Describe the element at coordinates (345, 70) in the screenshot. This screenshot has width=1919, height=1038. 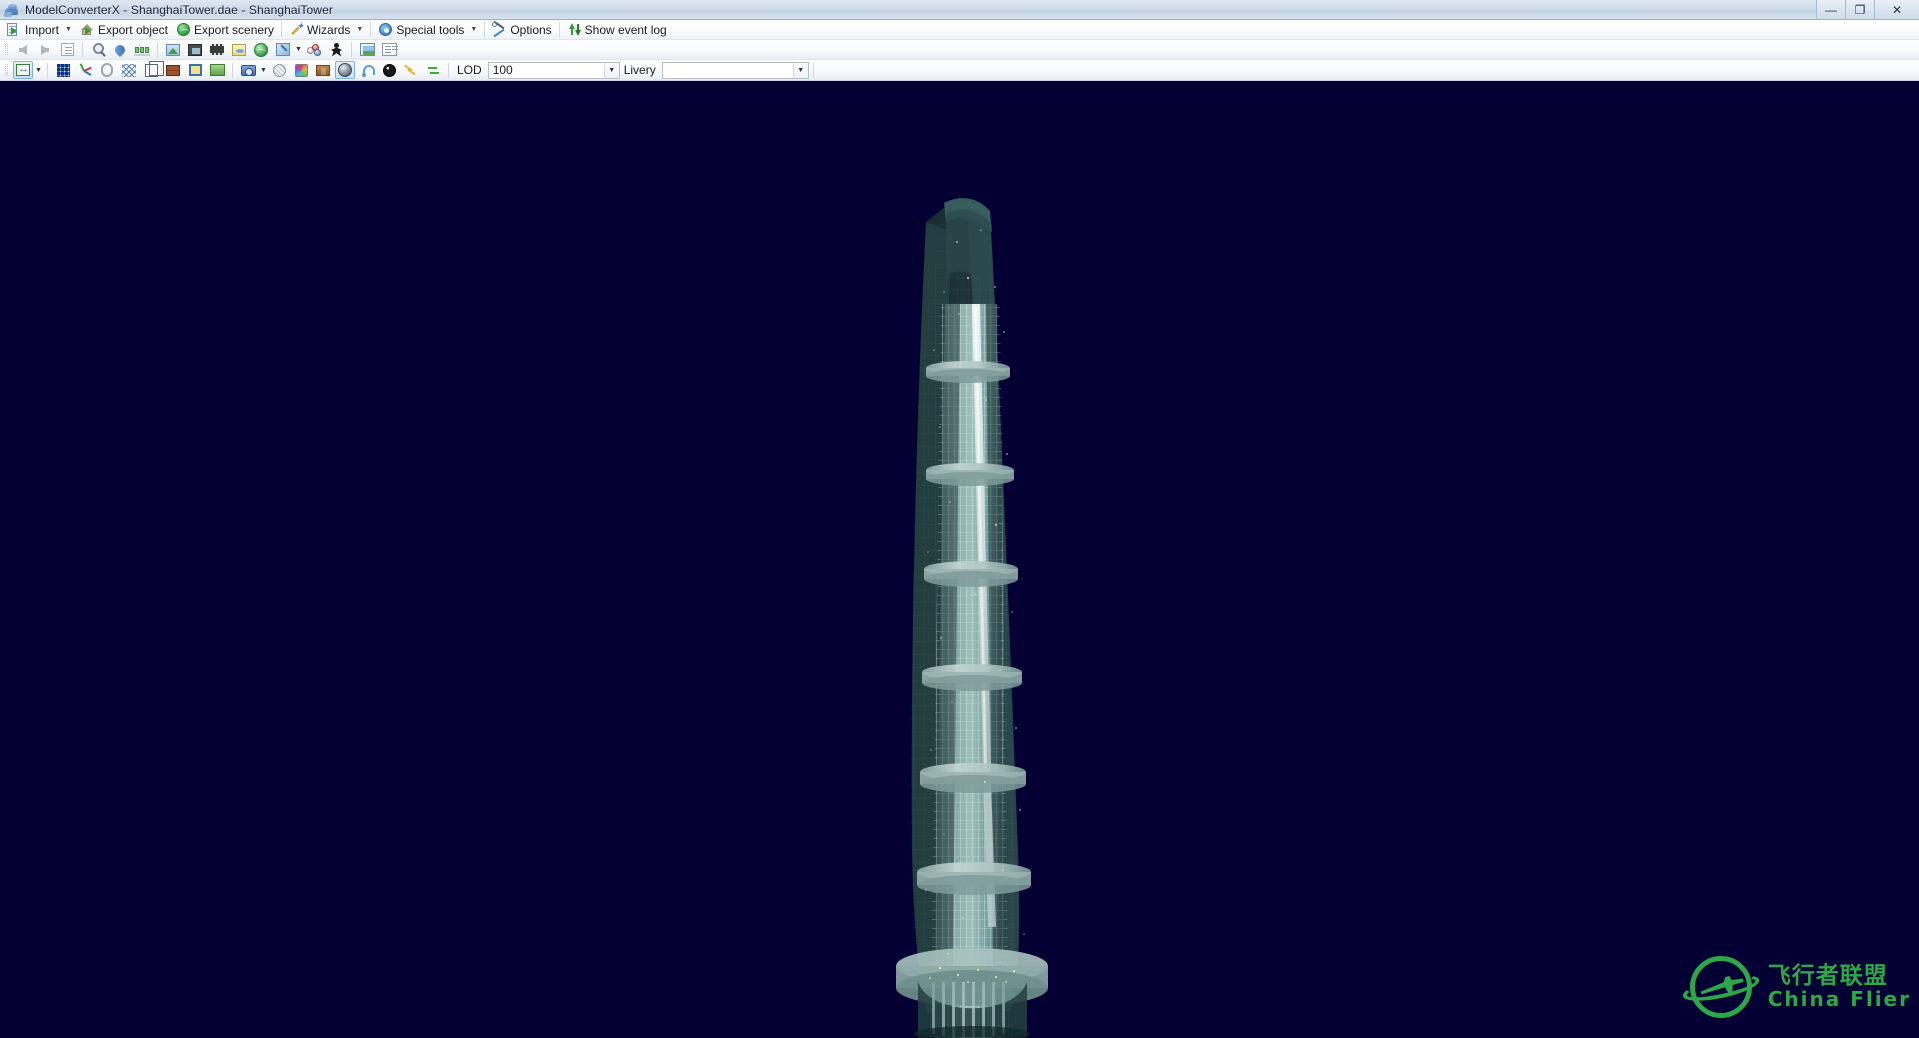
I see `material-sphere-icon` at that location.